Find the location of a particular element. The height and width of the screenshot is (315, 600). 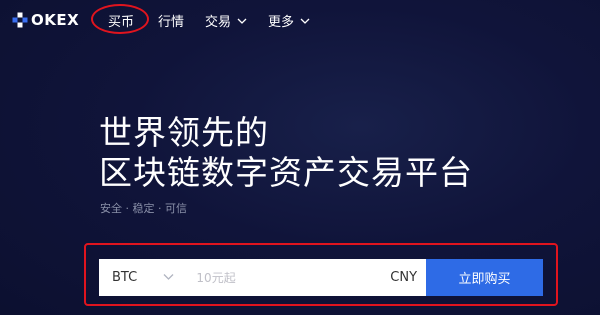

quick-buy-bar: BTC CNY 立即购买 is located at coordinates (321, 277).